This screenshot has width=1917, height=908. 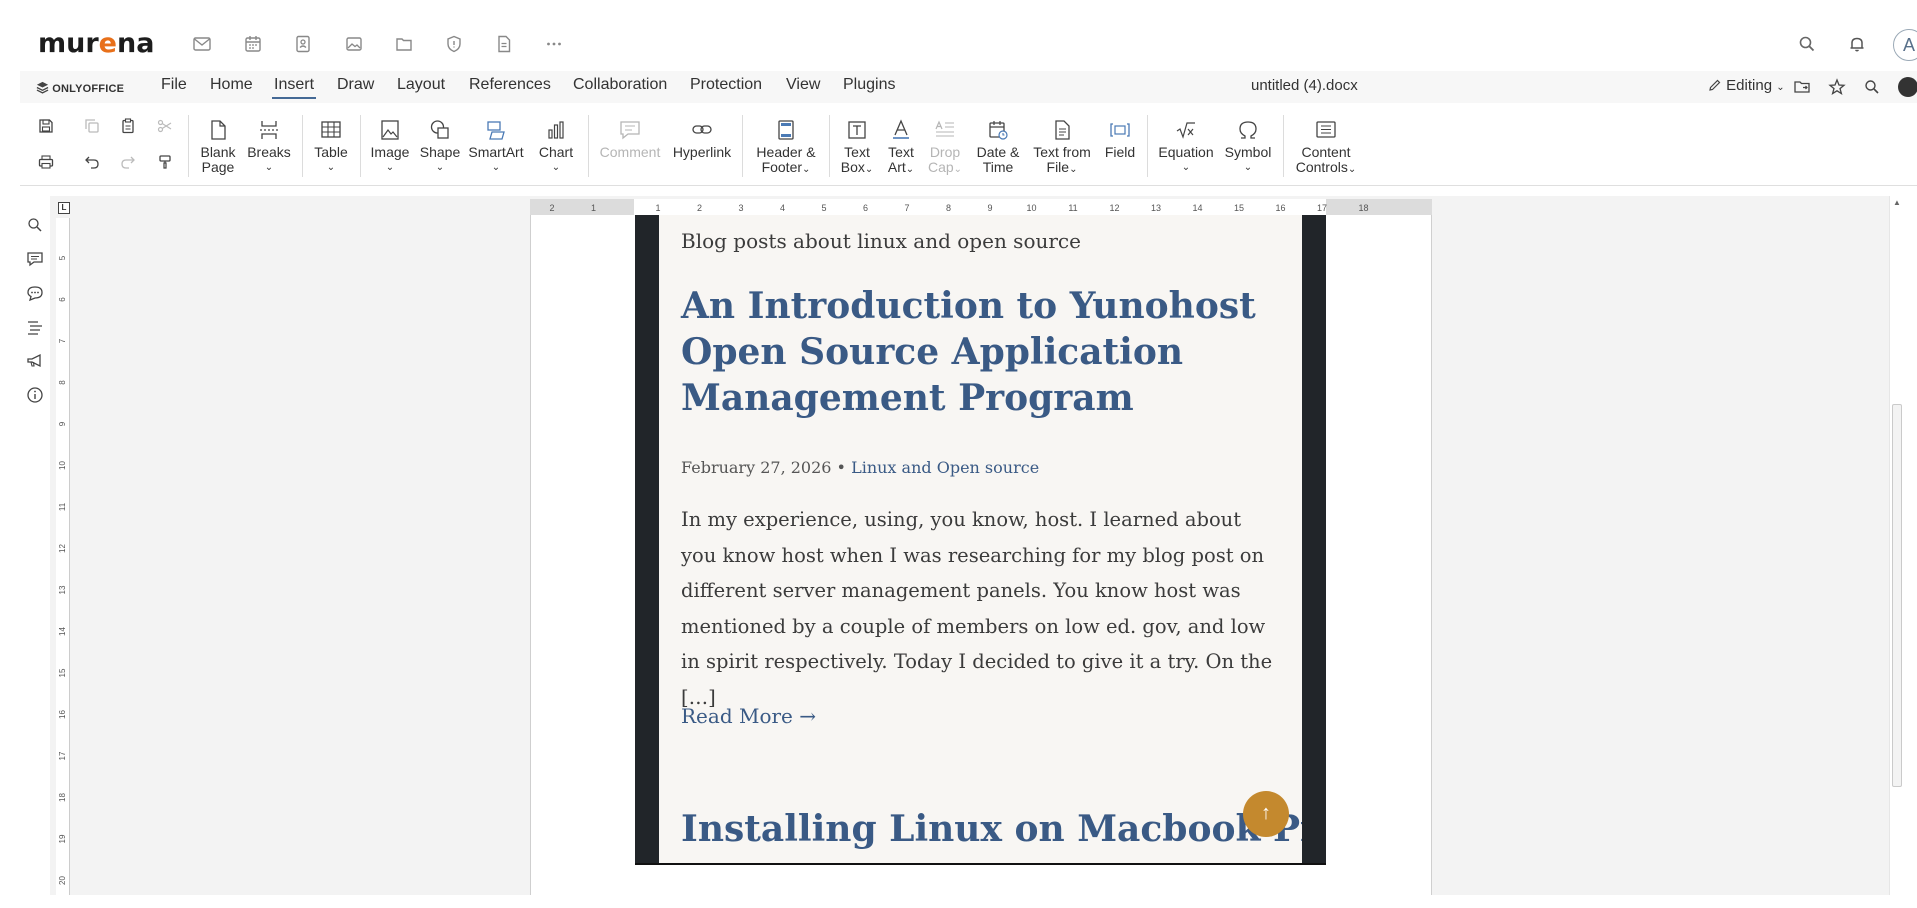 What do you see at coordinates (1266, 814) in the screenshot?
I see `back-to-top-button: ↑` at bounding box center [1266, 814].